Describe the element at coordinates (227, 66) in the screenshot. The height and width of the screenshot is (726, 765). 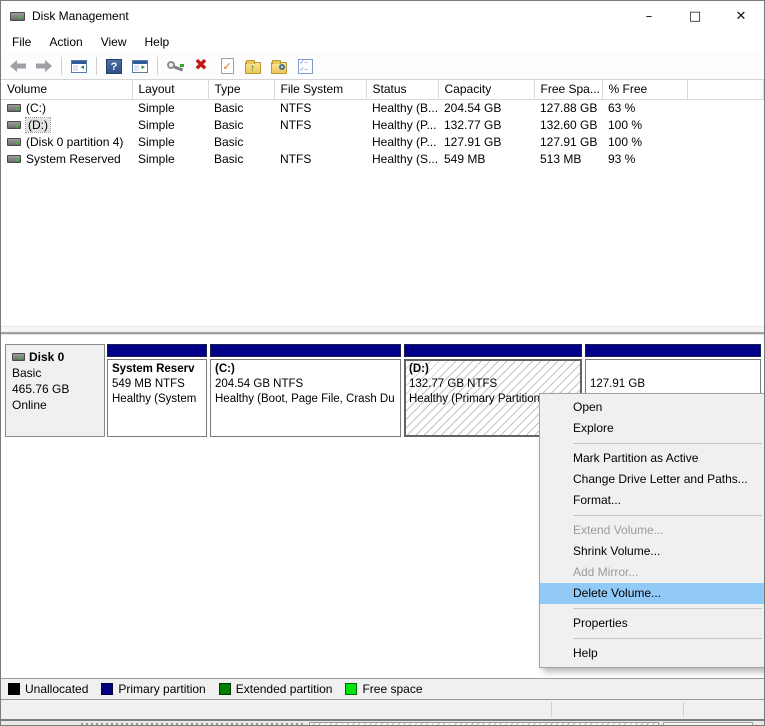
I see `check-document-icon` at that location.